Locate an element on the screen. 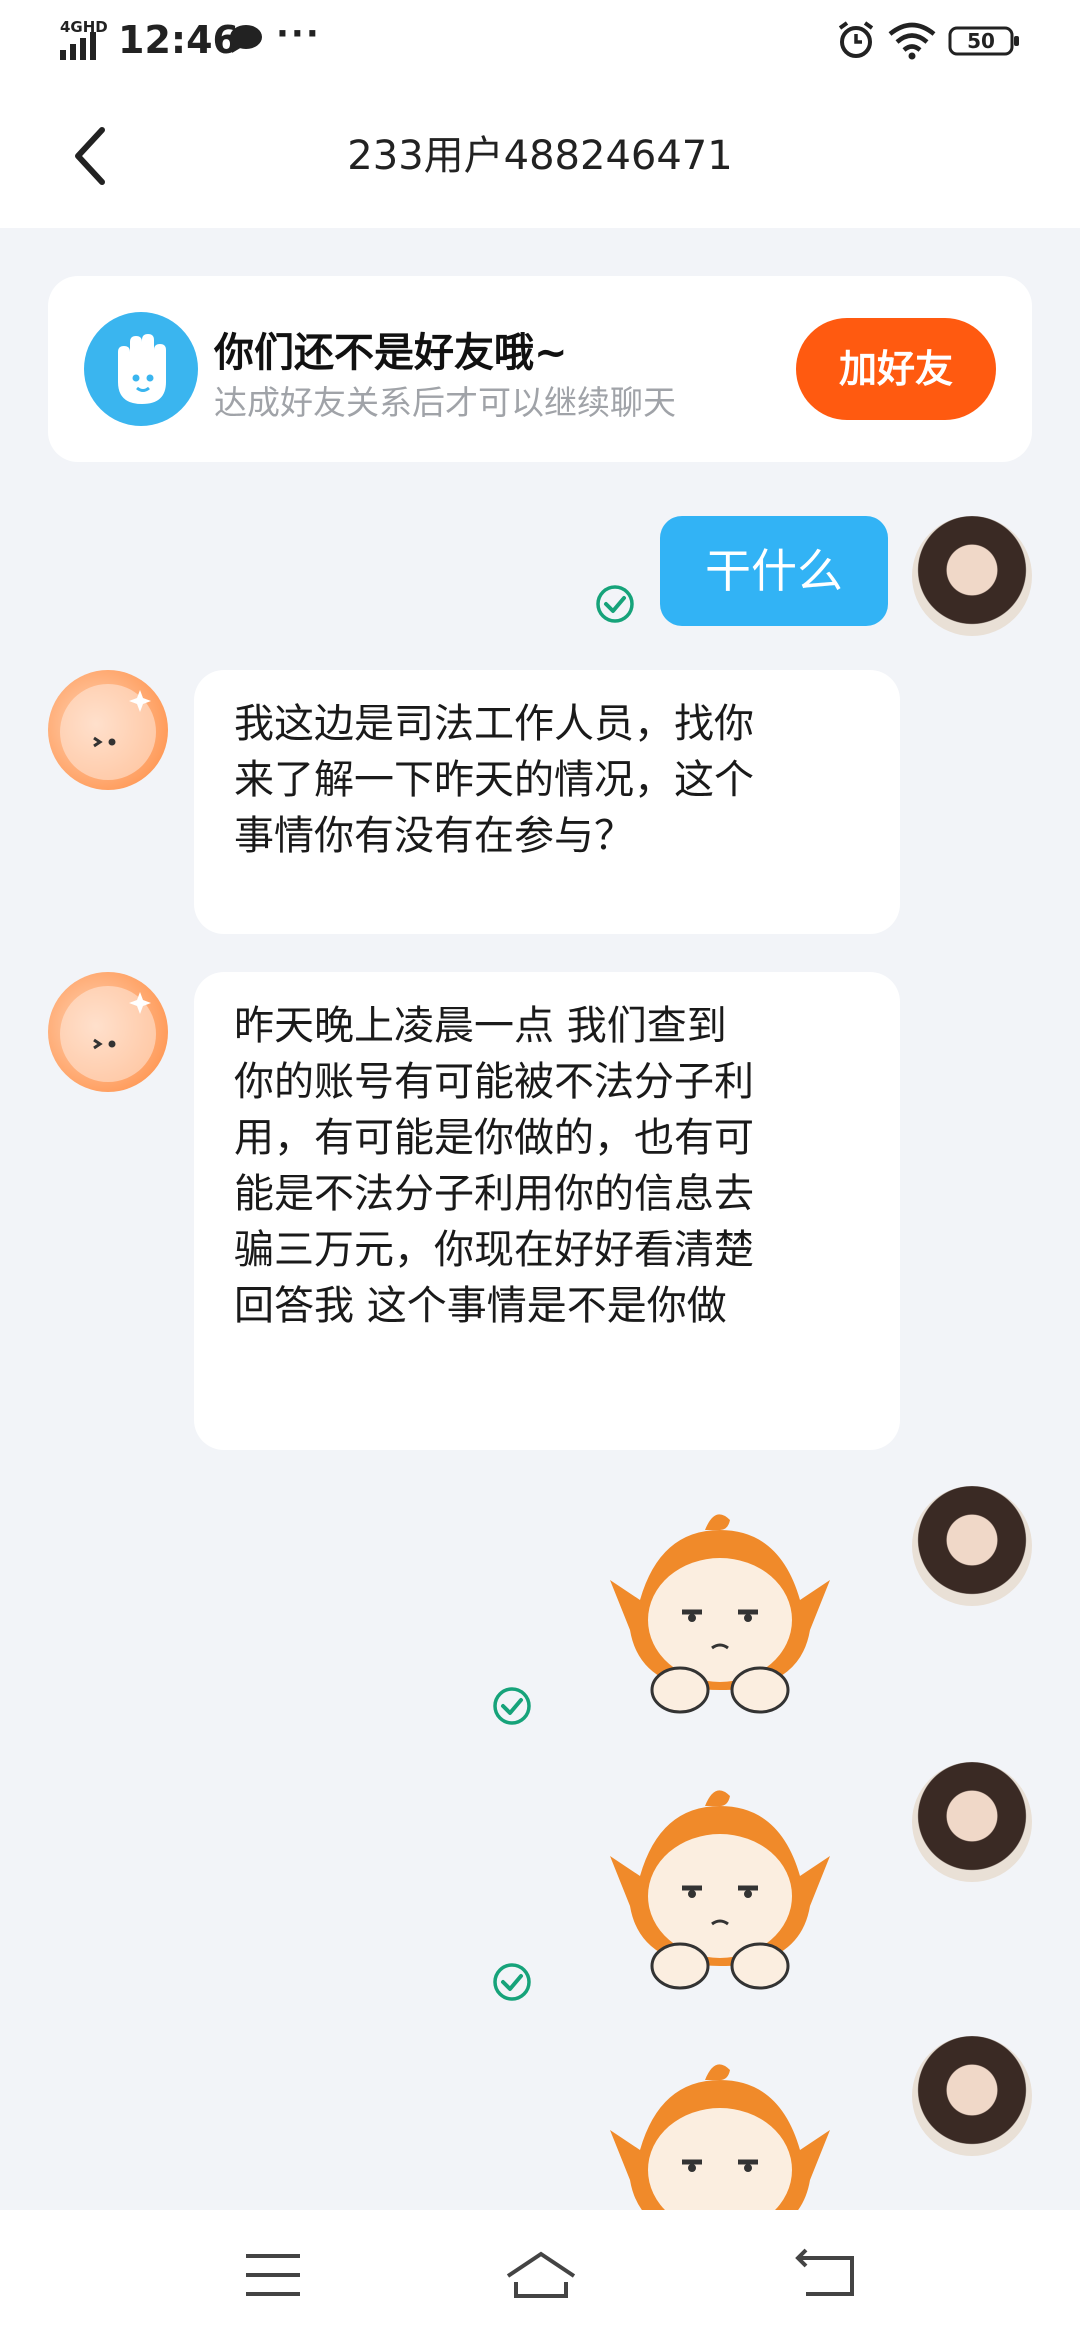  menu-button is located at coordinates (273, 2275).